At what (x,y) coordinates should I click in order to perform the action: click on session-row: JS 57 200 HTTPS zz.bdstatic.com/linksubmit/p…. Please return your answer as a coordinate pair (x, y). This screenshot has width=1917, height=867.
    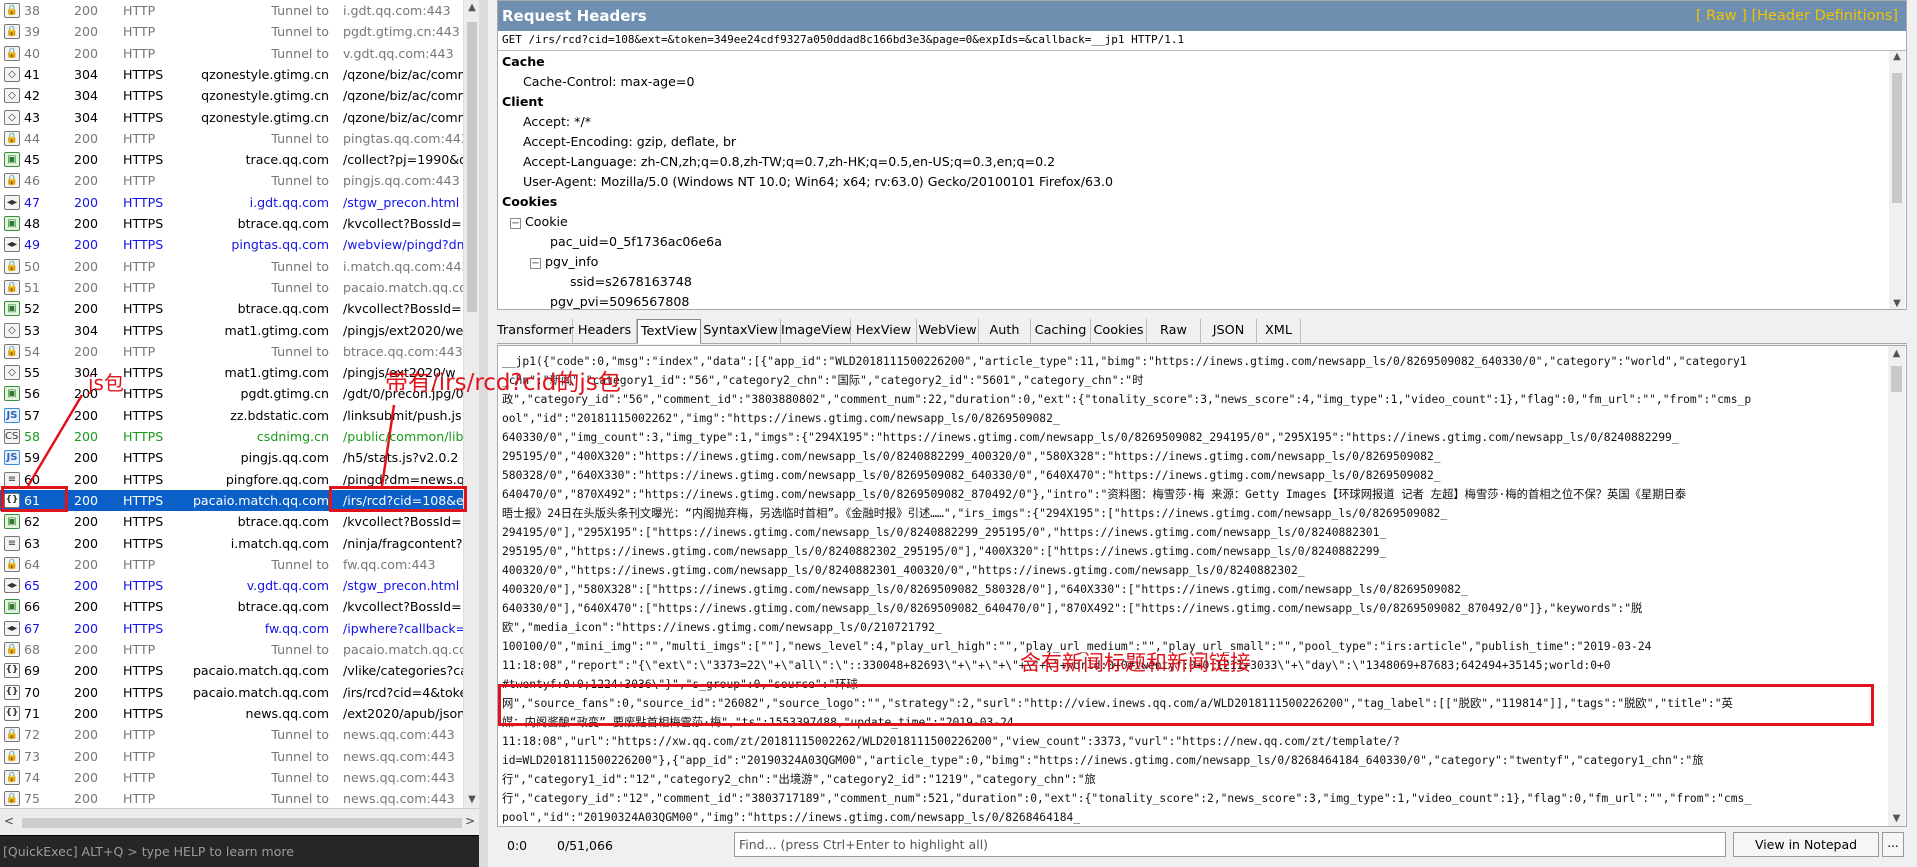
    Looking at the image, I should click on (231, 415).